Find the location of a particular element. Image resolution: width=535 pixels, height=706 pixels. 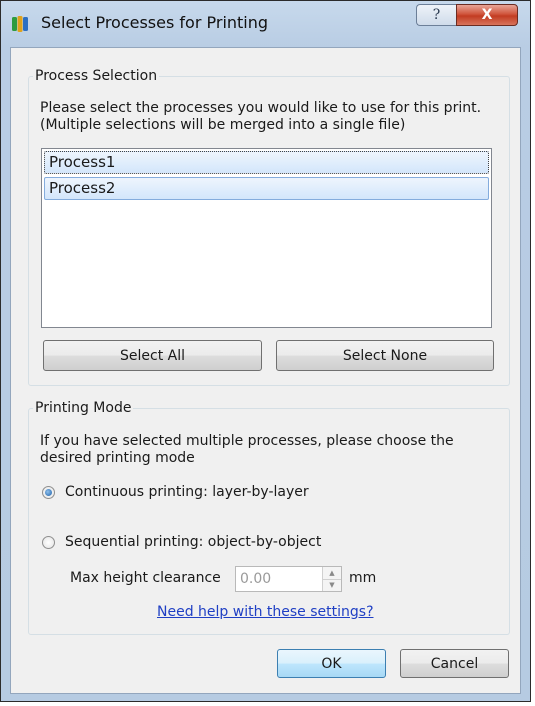

spin-arrows: ▲ ▼ is located at coordinates (331, 579).